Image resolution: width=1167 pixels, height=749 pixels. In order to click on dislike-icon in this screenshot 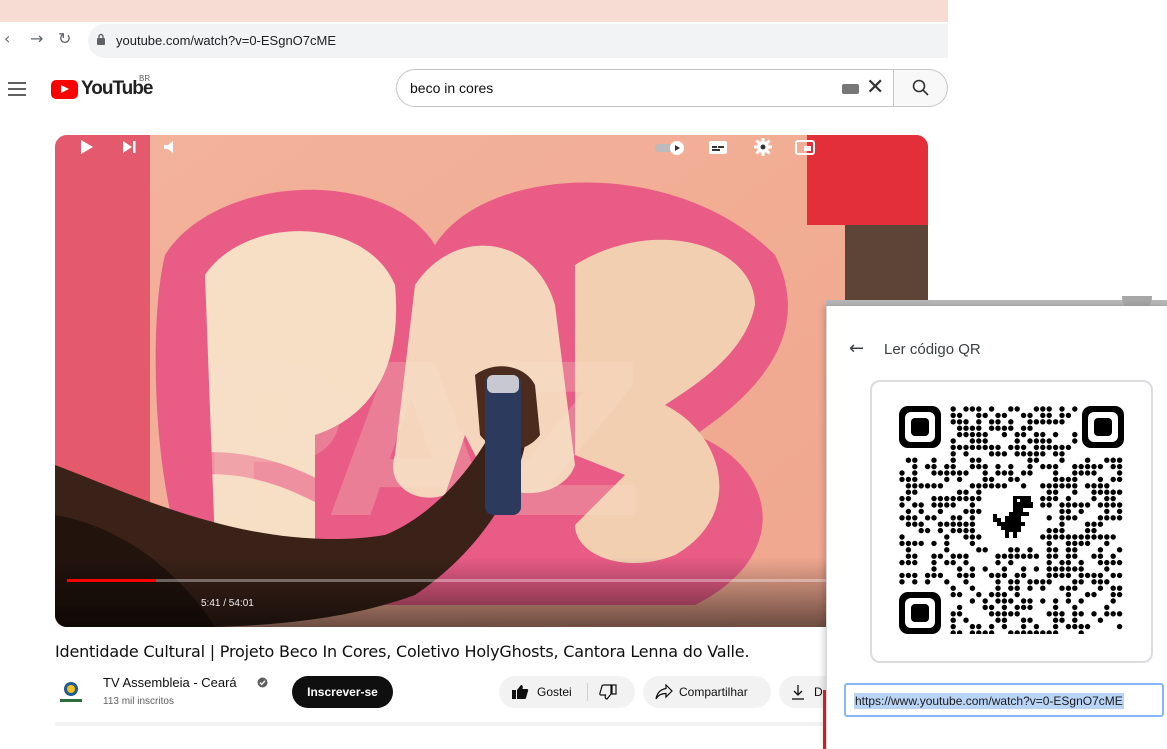, I will do `click(608, 692)`.